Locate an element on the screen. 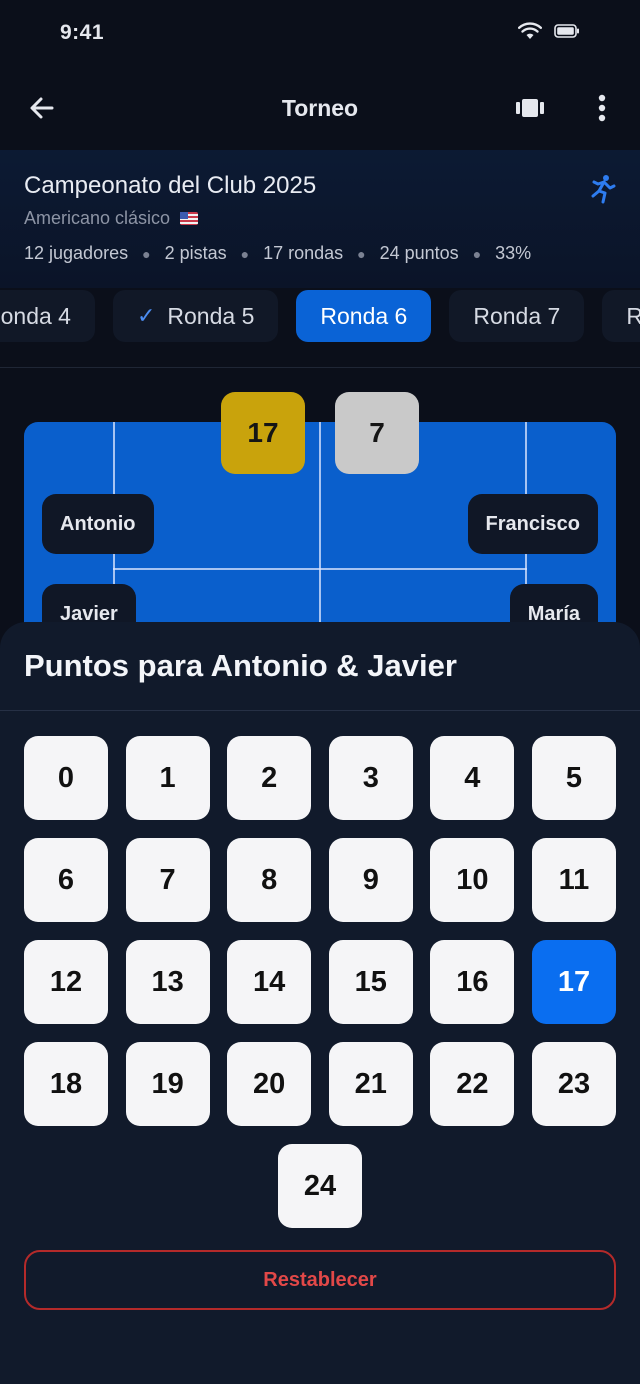  points-button-9: 9 is located at coordinates (370, 880).